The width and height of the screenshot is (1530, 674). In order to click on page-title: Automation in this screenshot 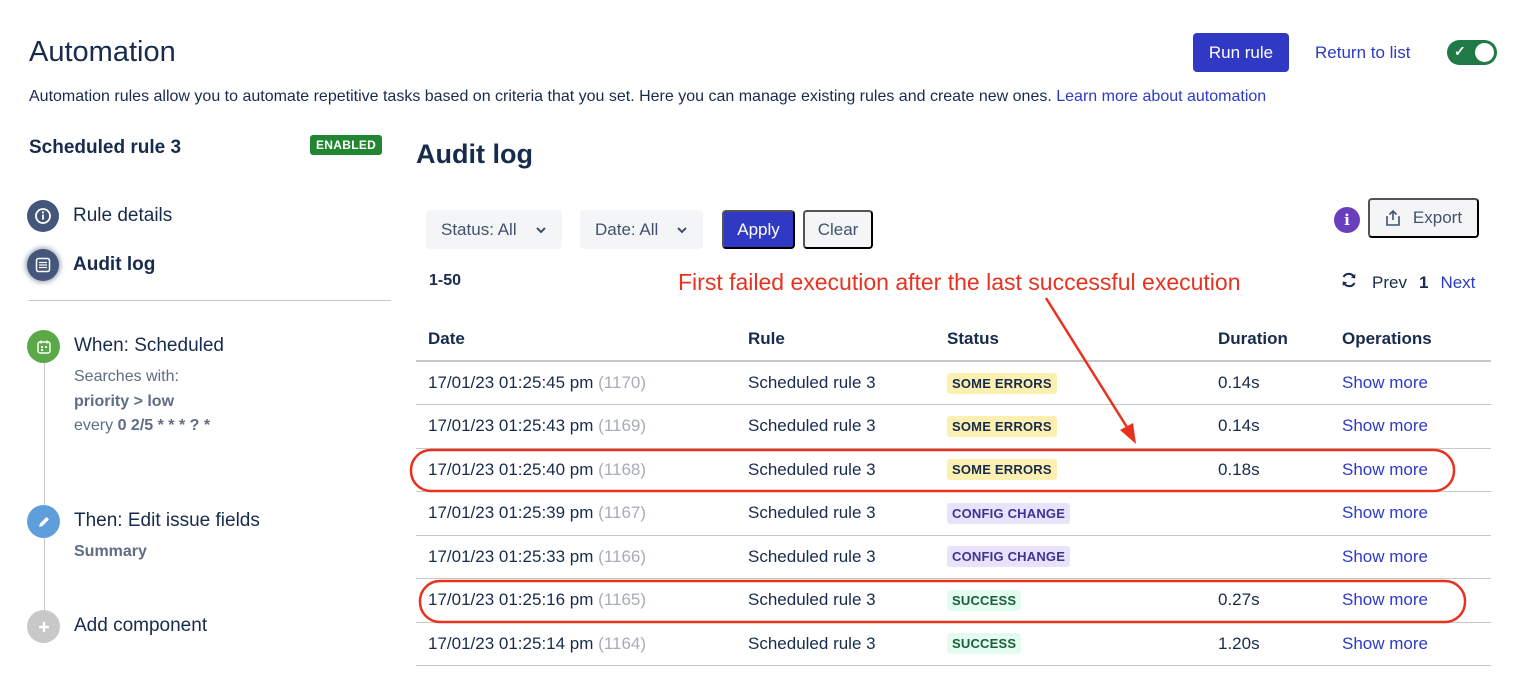, I will do `click(102, 52)`.